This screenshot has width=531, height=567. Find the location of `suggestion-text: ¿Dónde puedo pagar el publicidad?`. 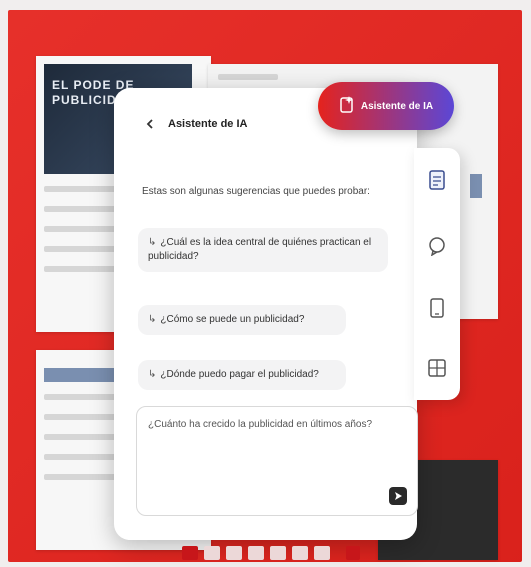

suggestion-text: ¿Dónde puedo pagar el publicidad? is located at coordinates (239, 374).